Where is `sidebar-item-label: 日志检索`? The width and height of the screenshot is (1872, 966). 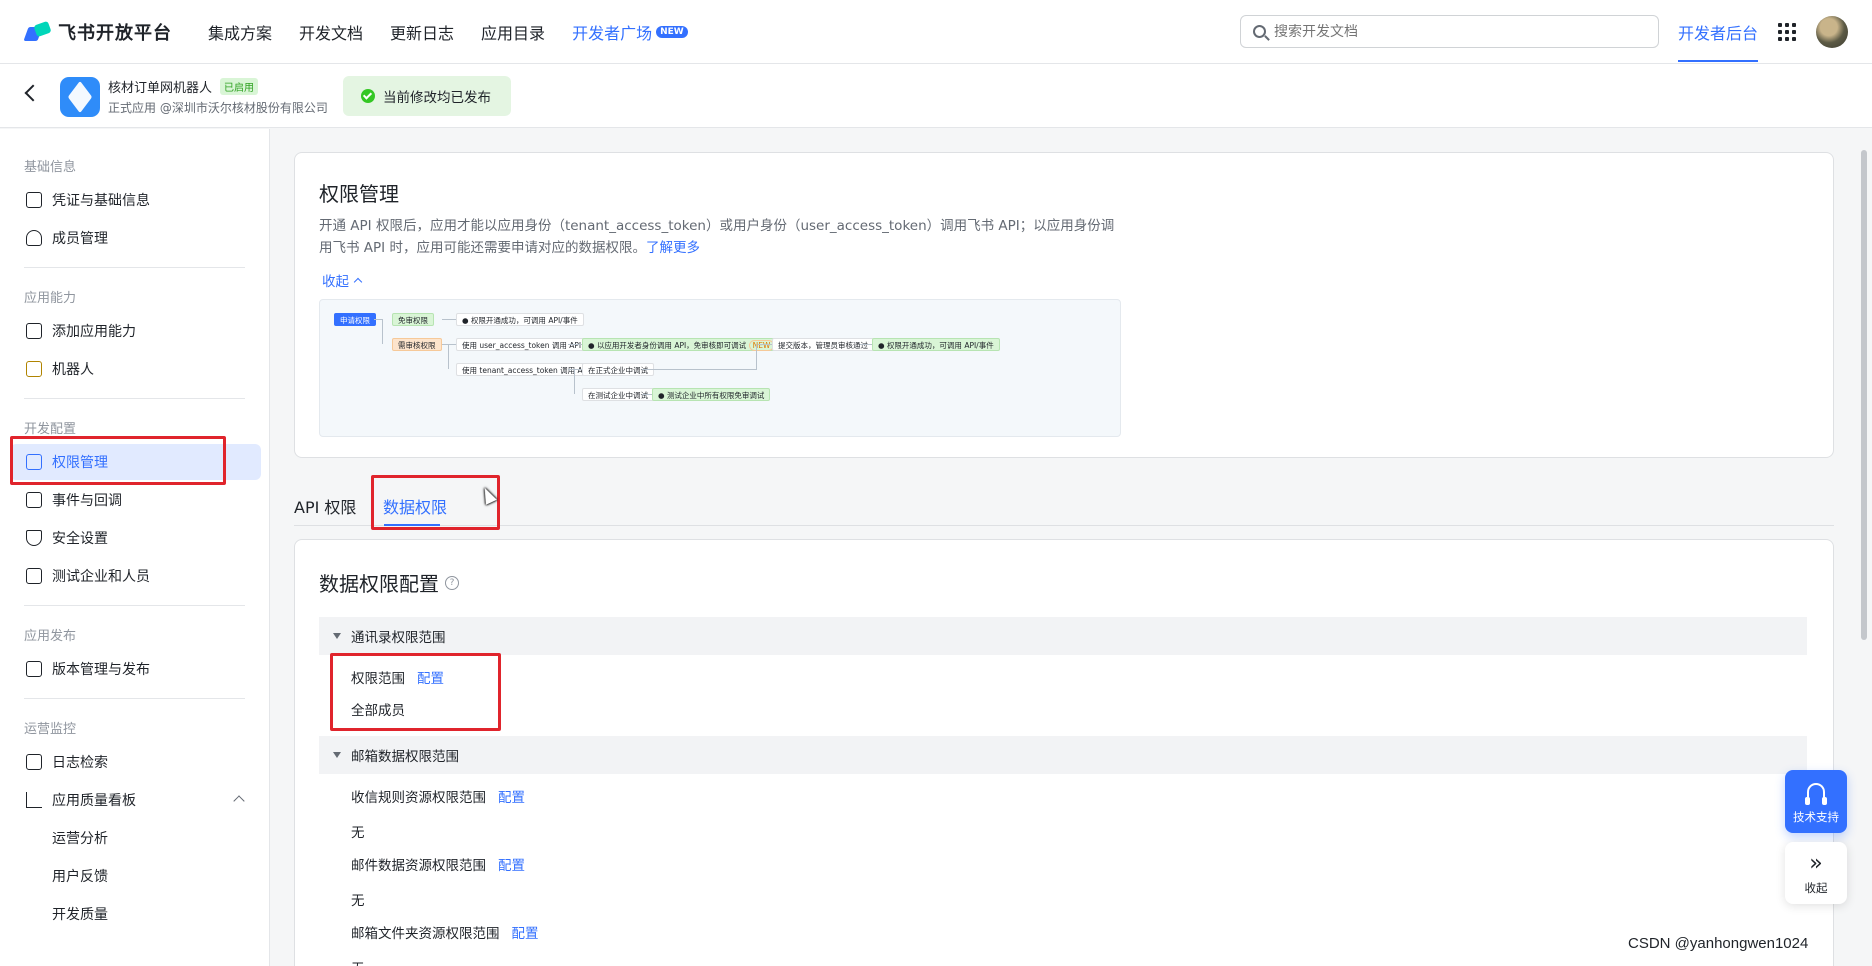
sidebar-item-label: 日志检索 is located at coordinates (80, 763).